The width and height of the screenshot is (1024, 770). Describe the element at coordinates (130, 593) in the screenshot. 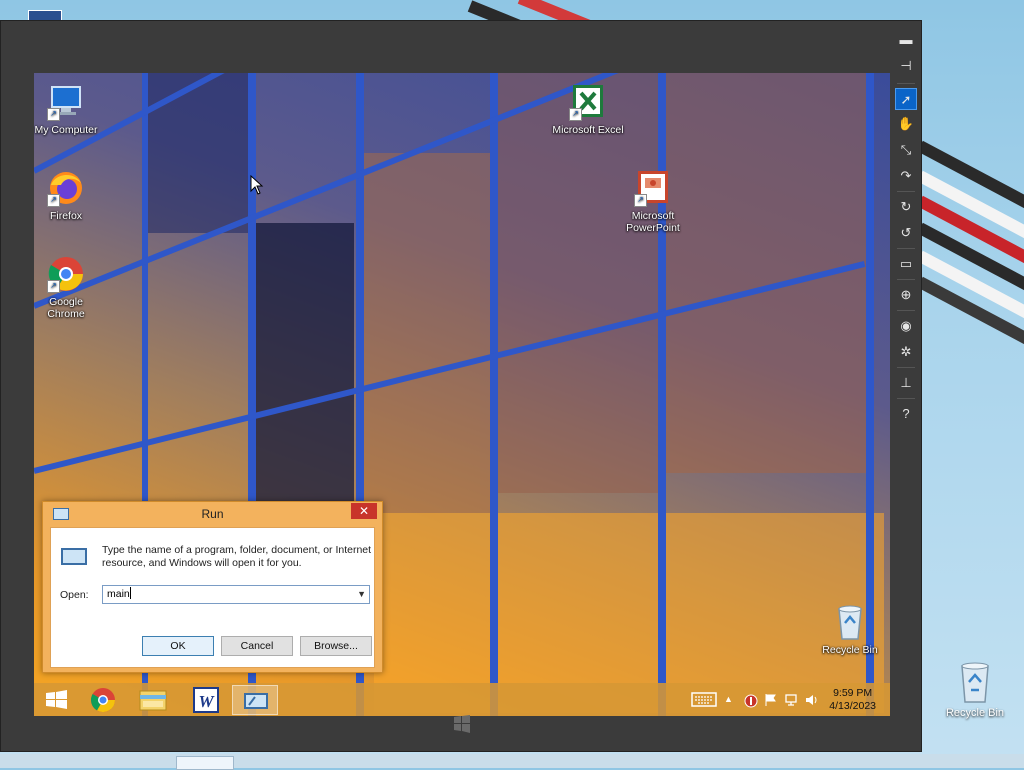

I see `text-caret` at that location.